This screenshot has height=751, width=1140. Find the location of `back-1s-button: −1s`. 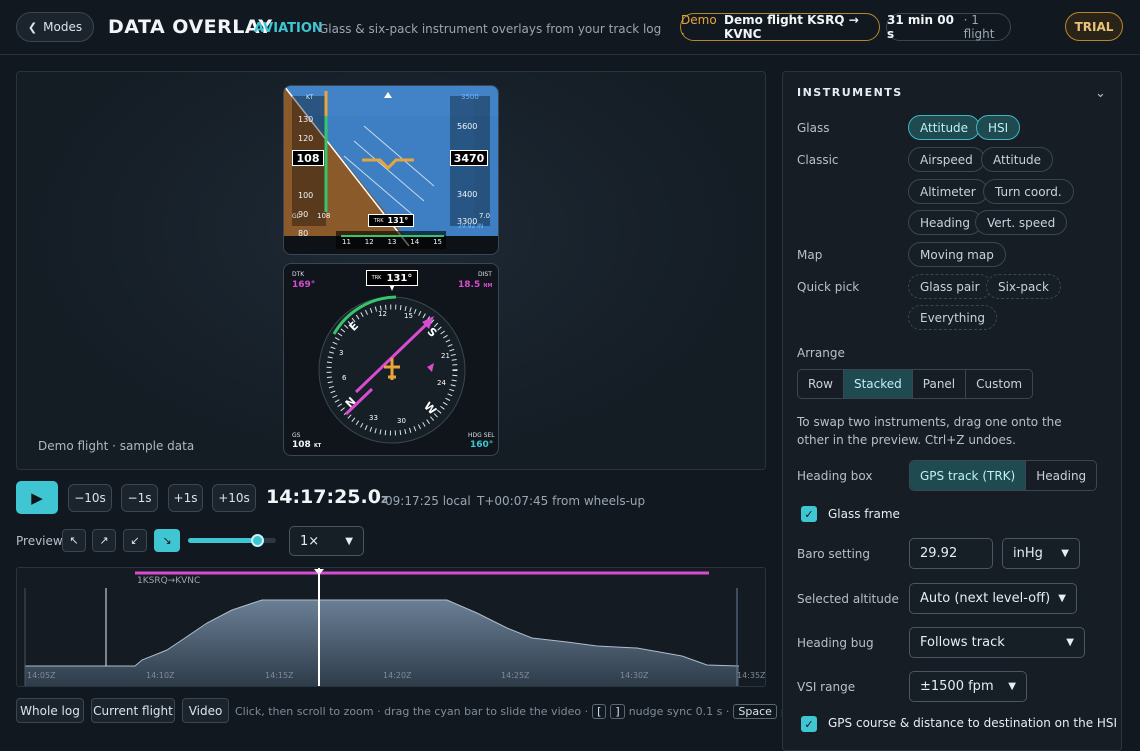

back-1s-button: −1s is located at coordinates (139, 498).